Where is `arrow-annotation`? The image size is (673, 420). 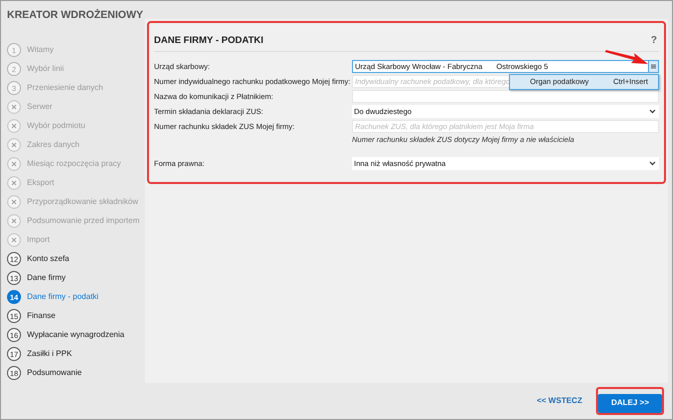 arrow-annotation is located at coordinates (627, 57).